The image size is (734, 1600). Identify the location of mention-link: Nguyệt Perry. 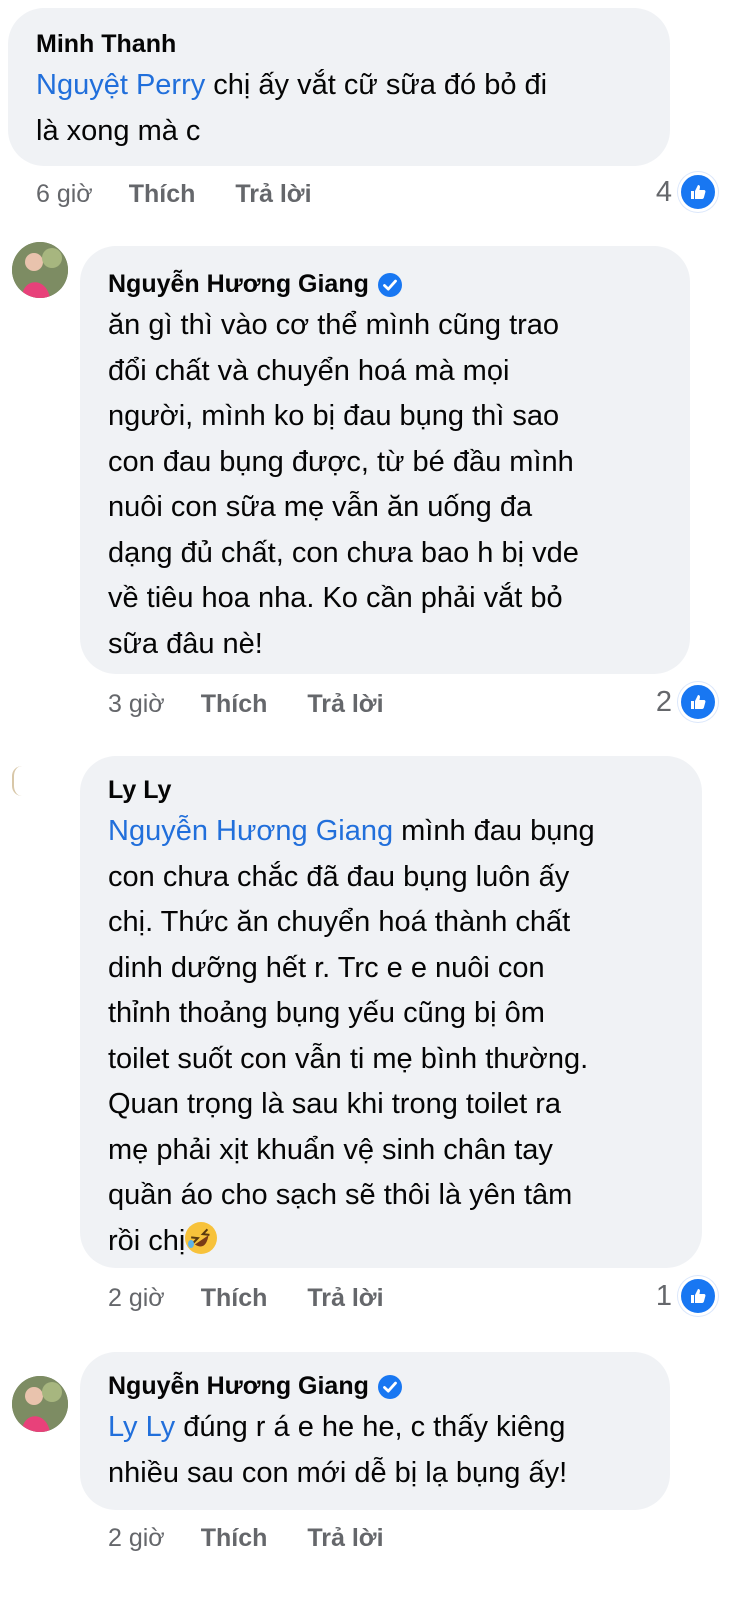
(120, 85).